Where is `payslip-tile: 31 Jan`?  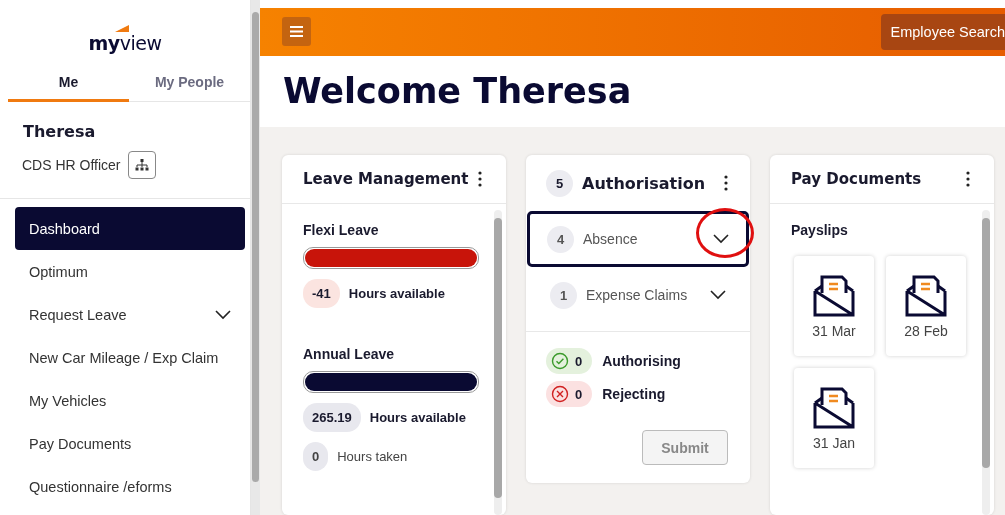 payslip-tile: 31 Jan is located at coordinates (834, 418).